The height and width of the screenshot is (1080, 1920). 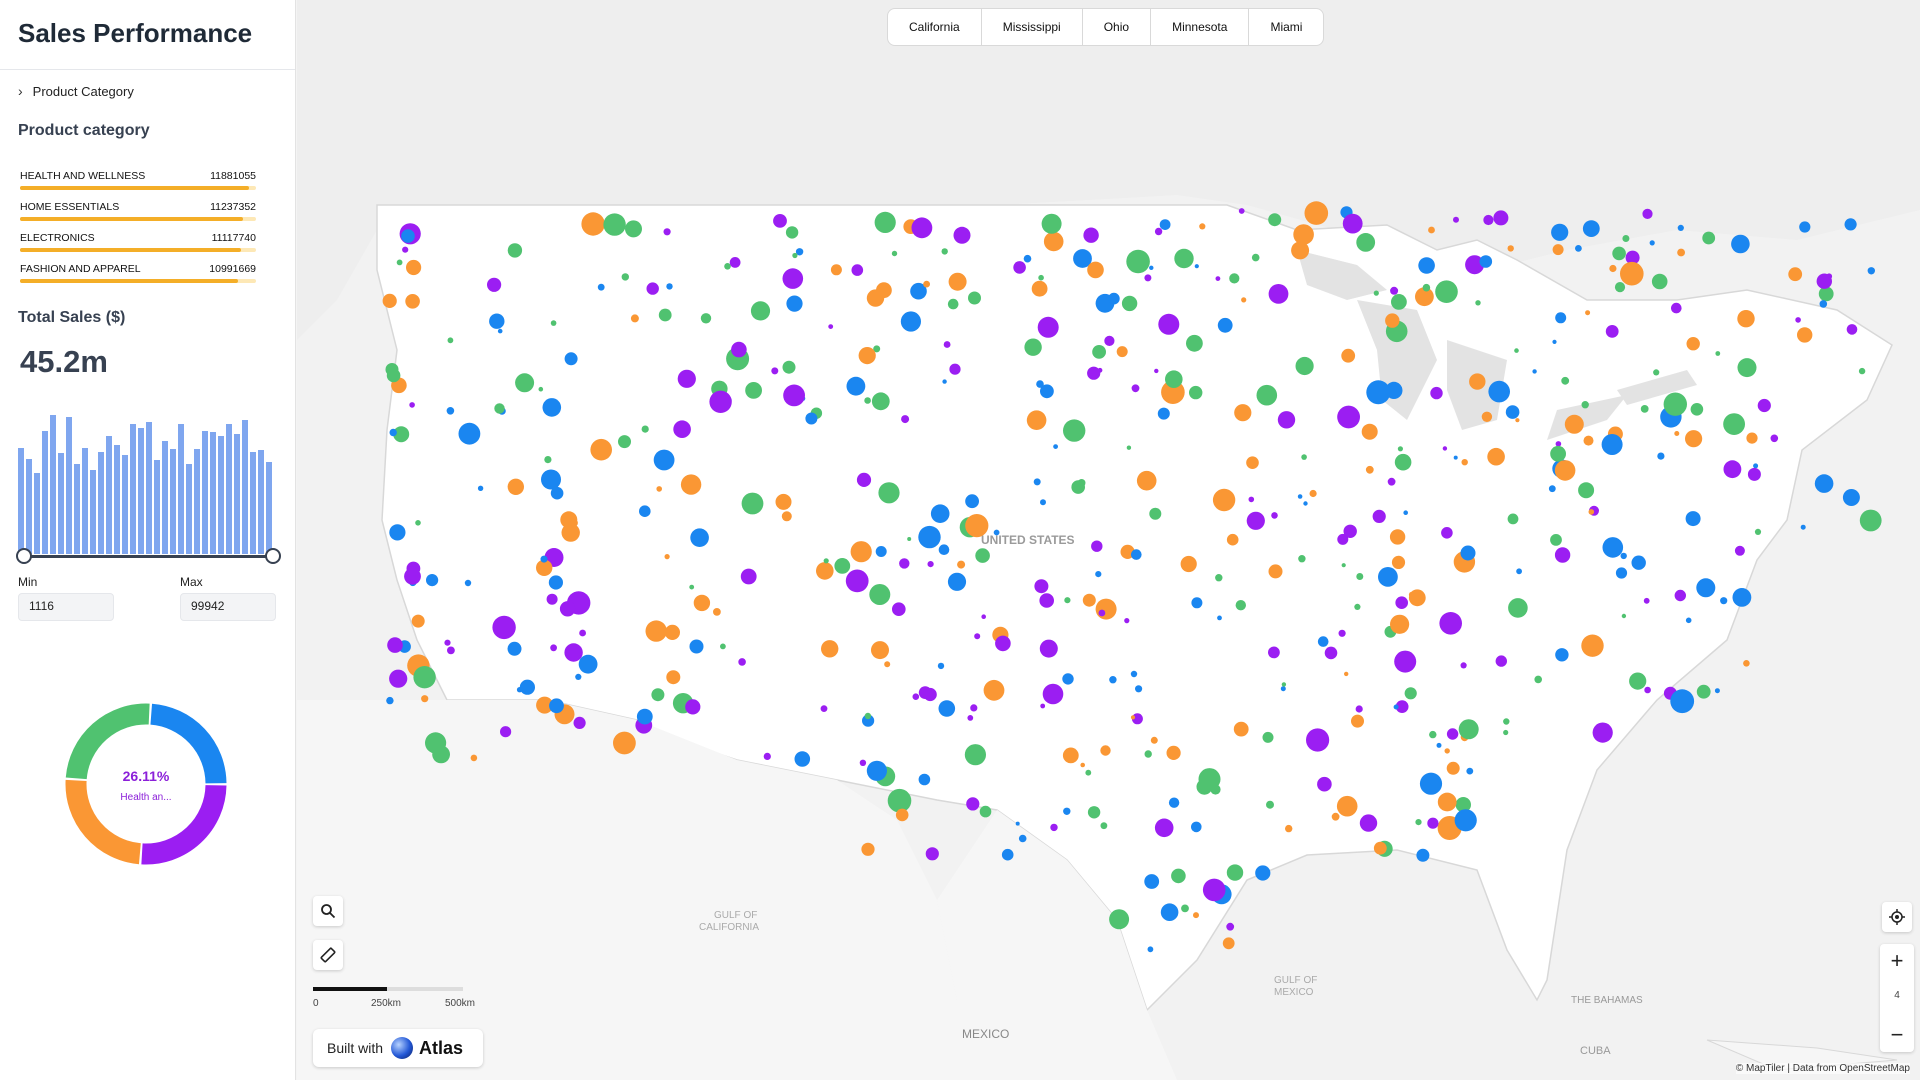 I want to click on map-search-button, so click(x=328, y=911).